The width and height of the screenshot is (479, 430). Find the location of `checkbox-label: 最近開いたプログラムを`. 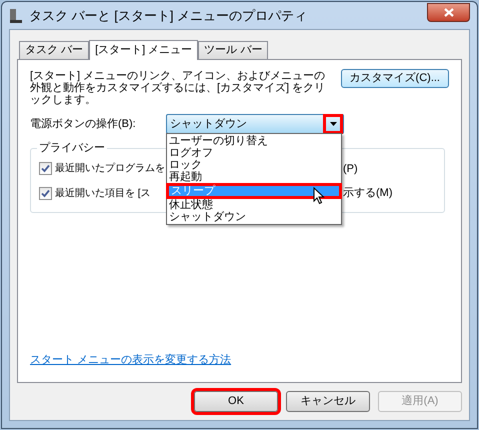

checkbox-label: 最近開いたプログラムを is located at coordinates (110, 169).